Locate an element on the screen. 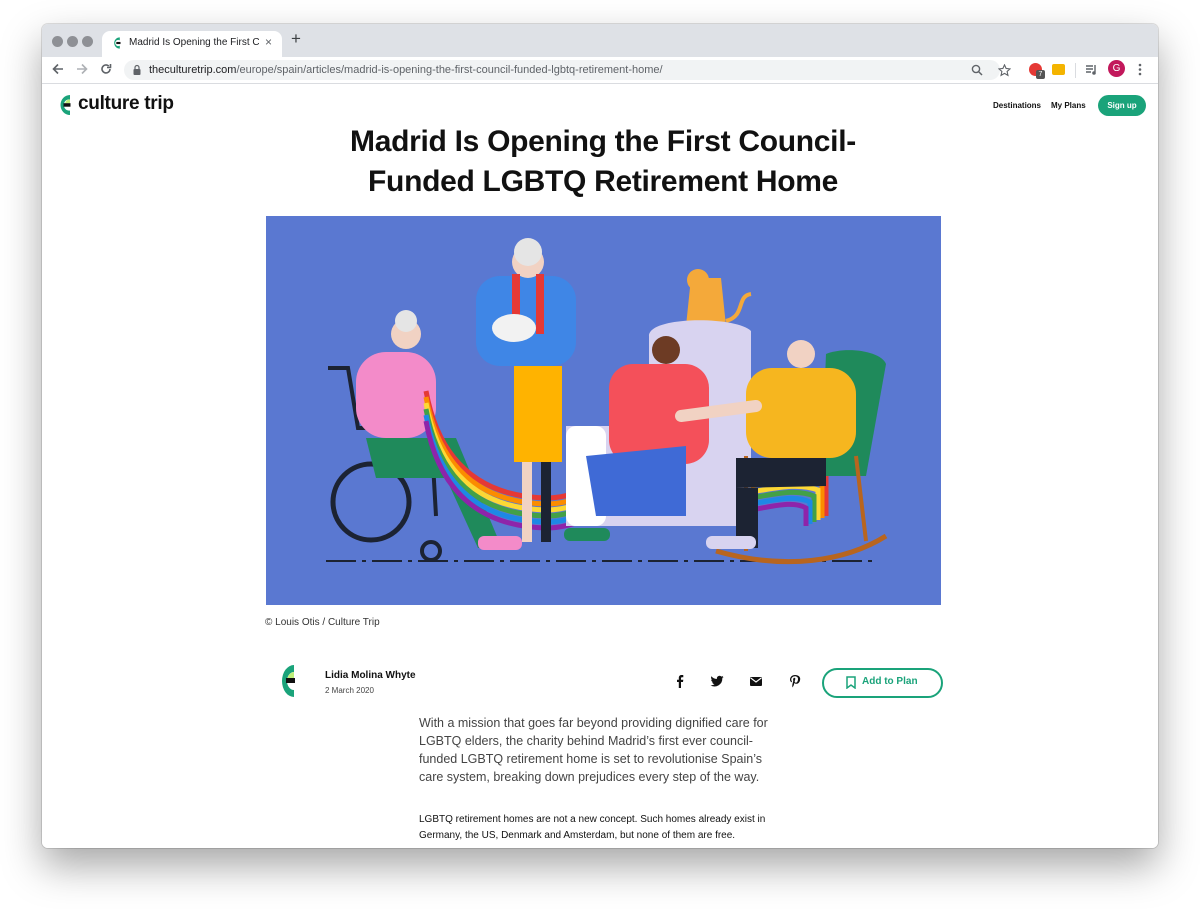  sign-up-button: Sign up is located at coordinates (1122, 105).